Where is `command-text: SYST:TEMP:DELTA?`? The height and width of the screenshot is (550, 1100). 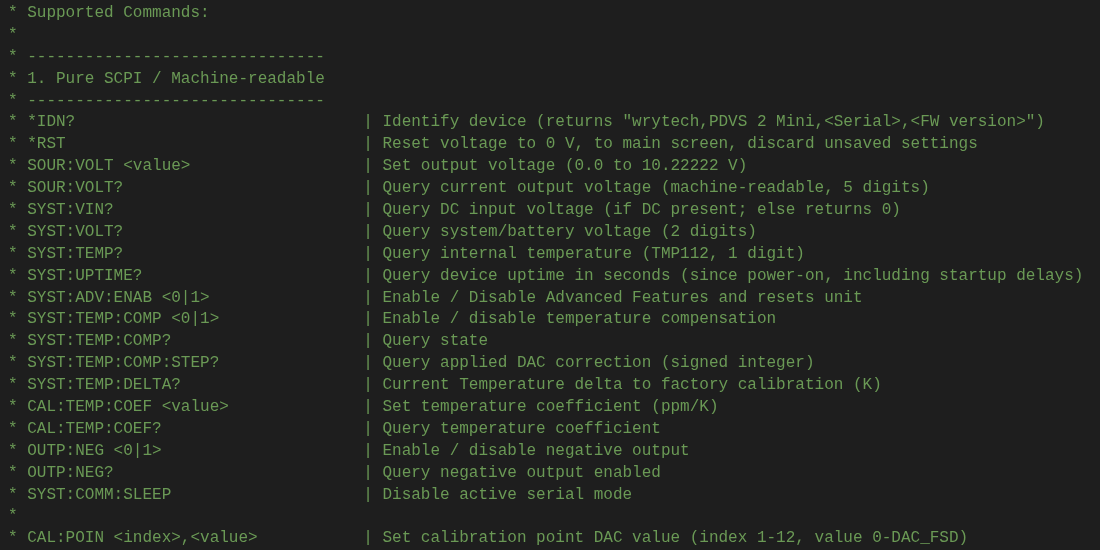 command-text: SYST:TEMP:DELTA? is located at coordinates (104, 385).